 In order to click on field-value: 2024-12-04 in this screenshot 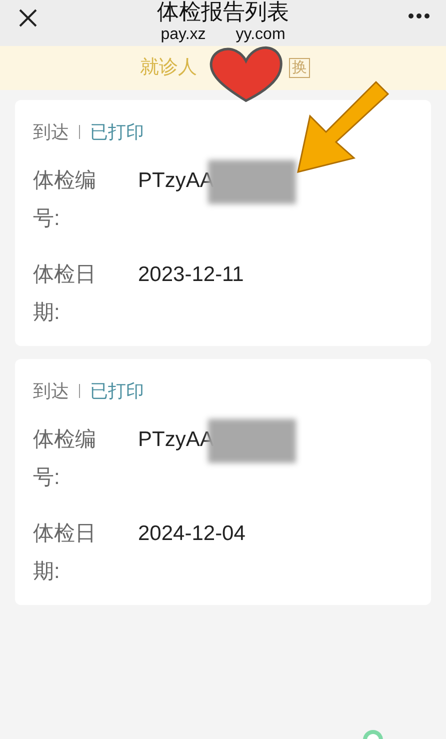, I will do `click(192, 534)`.